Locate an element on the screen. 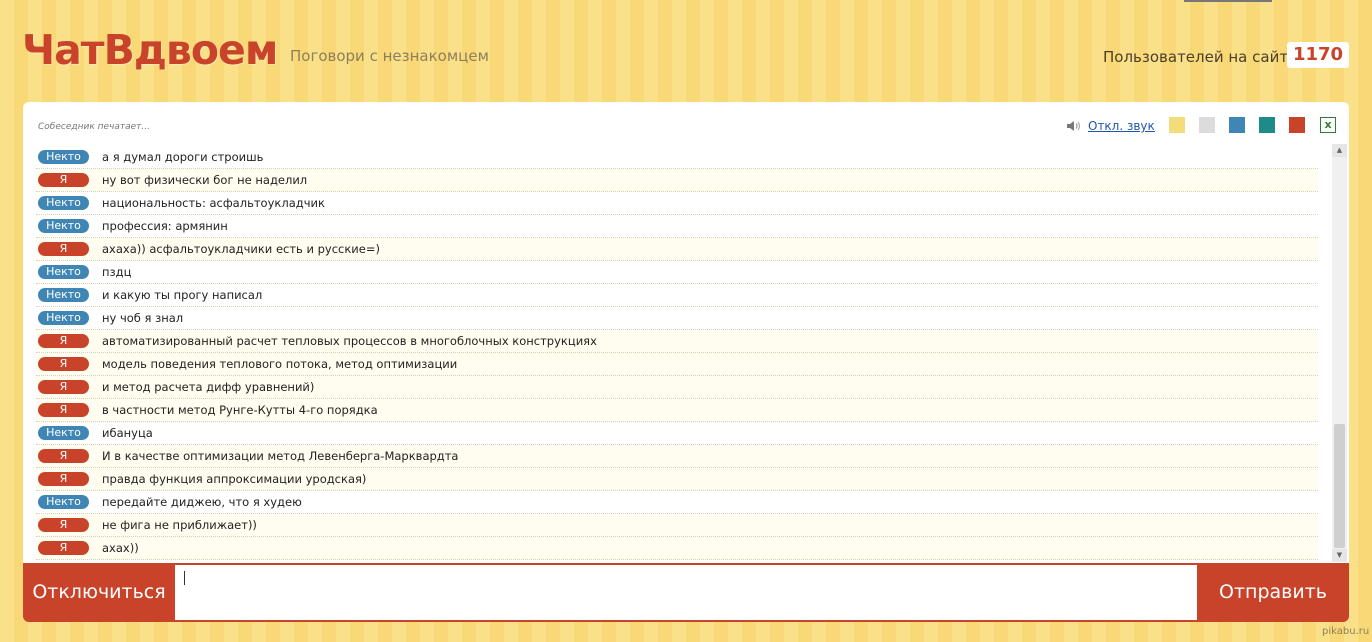 The height and width of the screenshot is (642, 1372). message-text: правда функция аппроксимации уродская) is located at coordinates (234, 479).